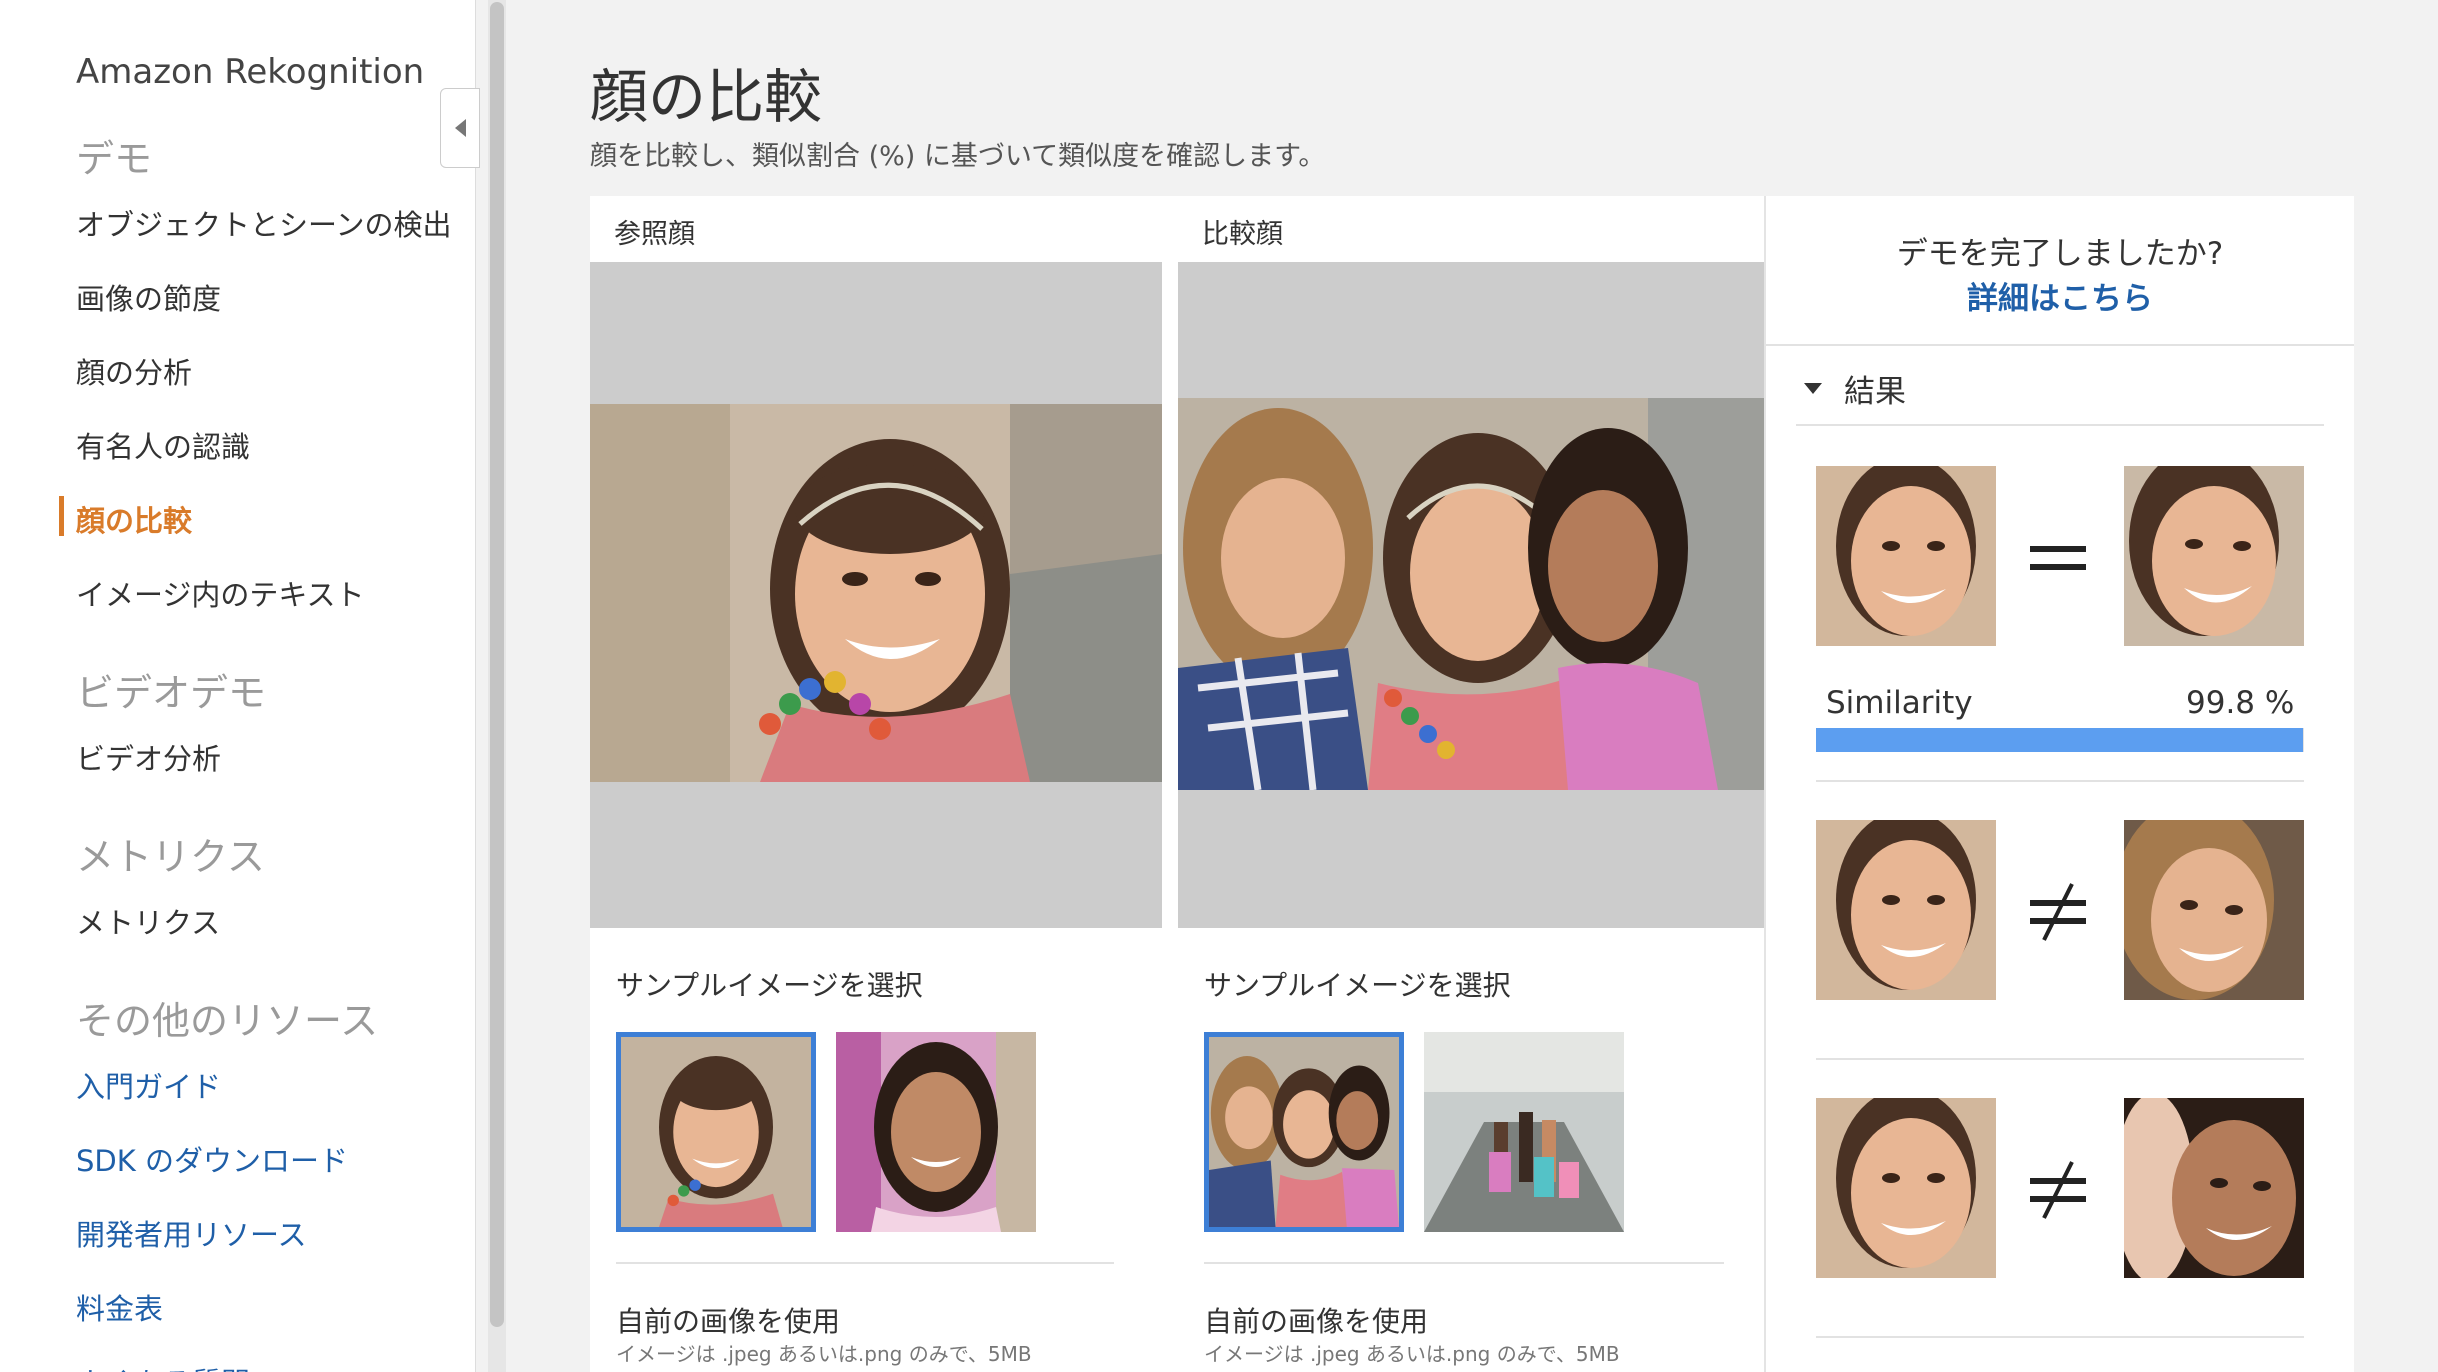 This screenshot has width=2438, height=1372. Describe the element at coordinates (264, 223) in the screenshot. I see `sidebar-item-object-scene: オブジェクトとシーンの検出` at that location.